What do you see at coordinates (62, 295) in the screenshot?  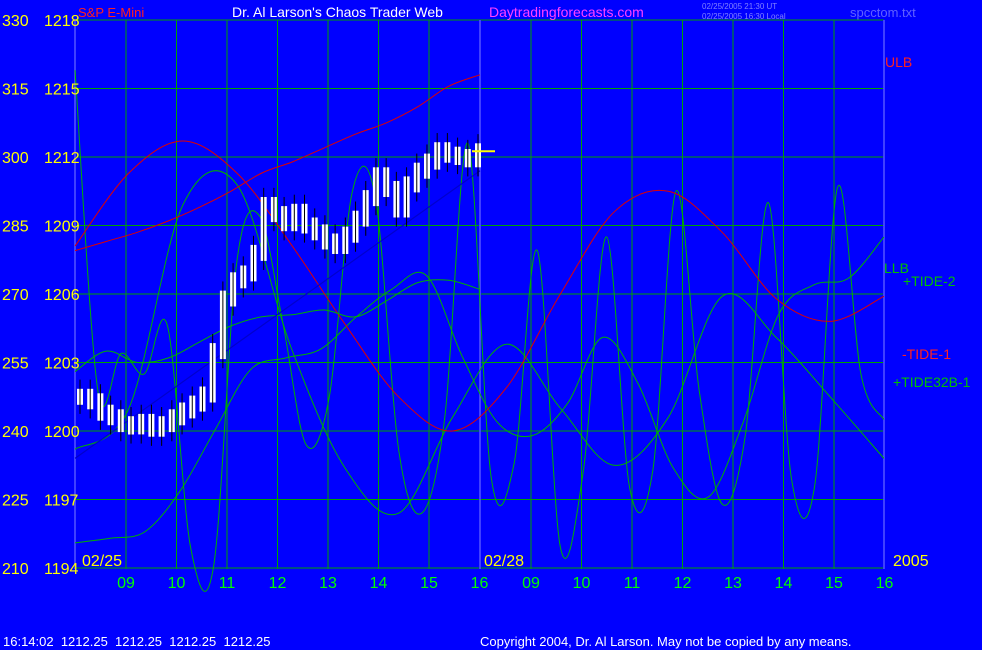 I see `y-right-tick: 1206` at bounding box center [62, 295].